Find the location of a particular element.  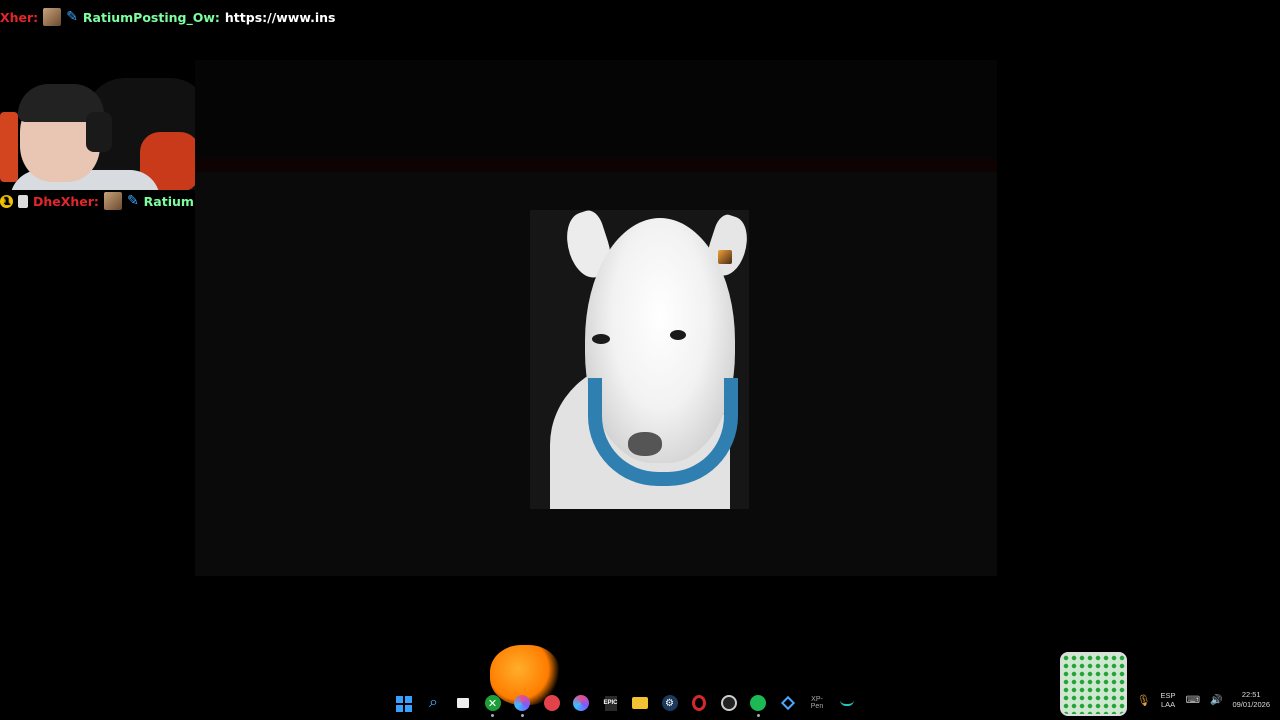

keyboard-layout: LAA is located at coordinates (1168, 704).